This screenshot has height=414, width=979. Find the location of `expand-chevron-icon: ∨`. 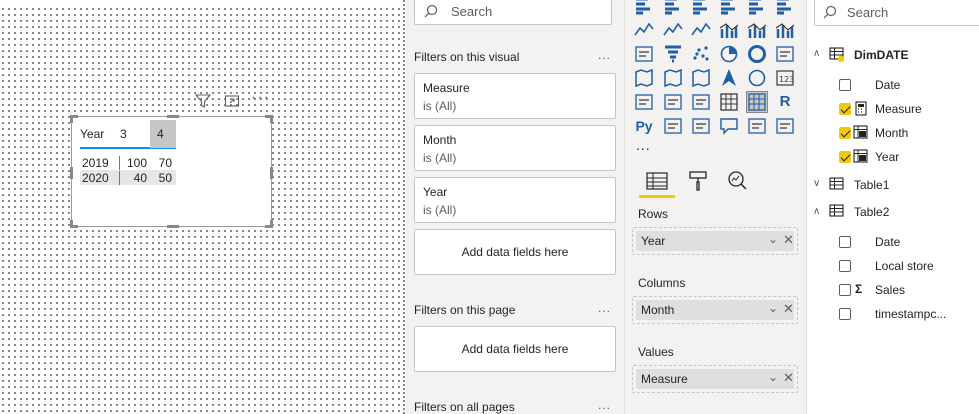

expand-chevron-icon: ∨ is located at coordinates (816, 183).